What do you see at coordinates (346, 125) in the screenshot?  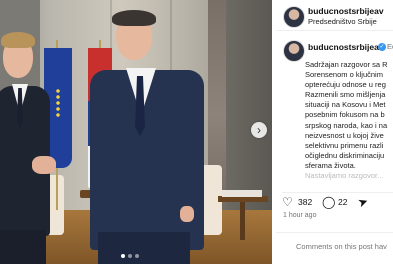 I see `caption-line: srpskog naroda, kao i na` at bounding box center [346, 125].